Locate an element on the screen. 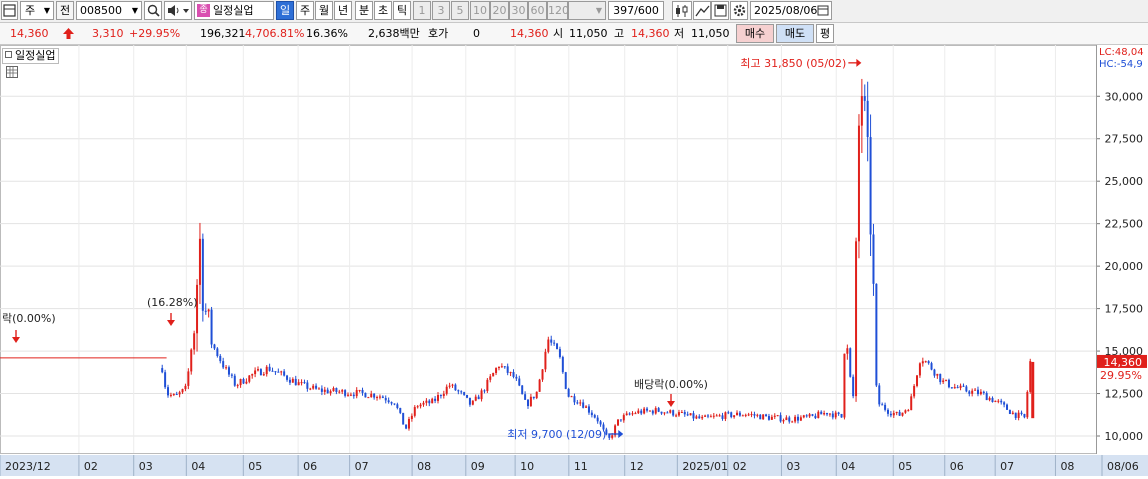 This screenshot has height=479, width=1148. annotation-high: 최고 31,850 (05/02) is located at coordinates (793, 63).